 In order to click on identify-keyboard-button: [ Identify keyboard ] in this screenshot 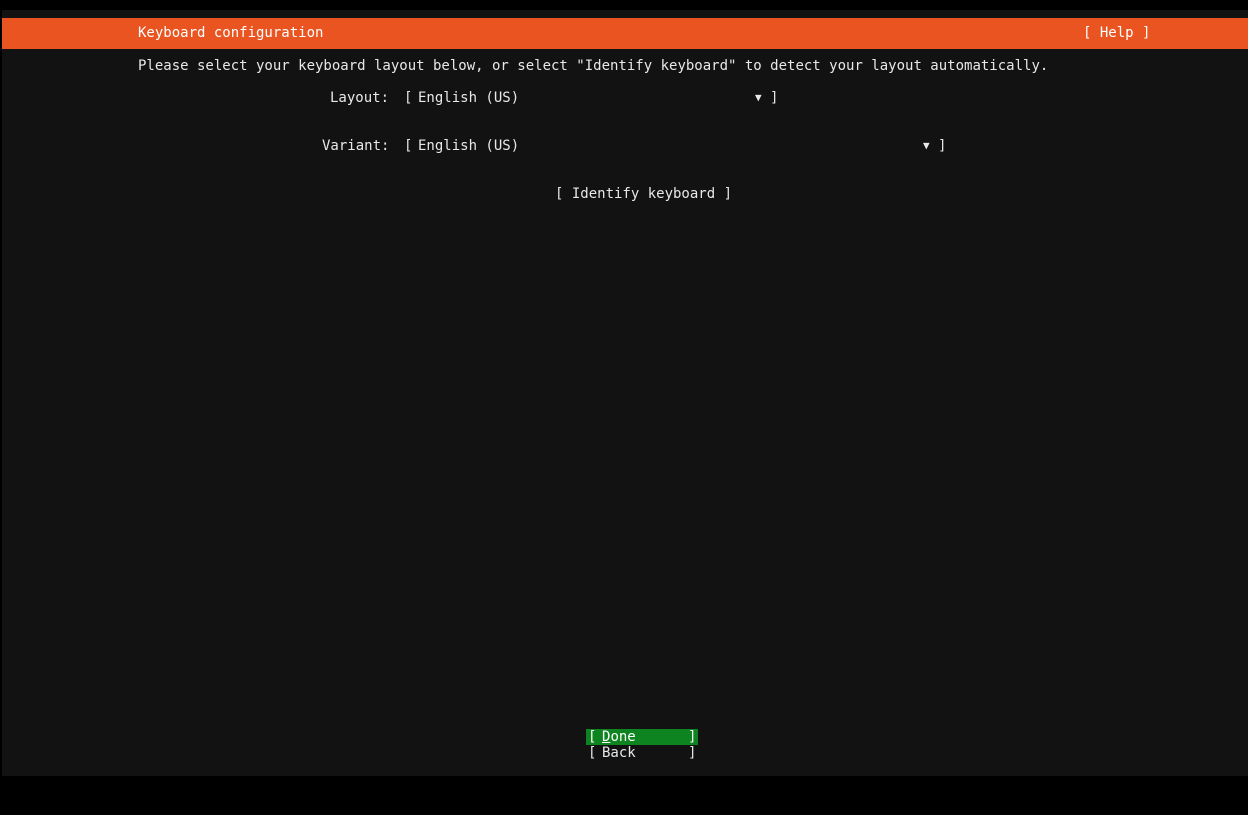, I will do `click(643, 194)`.